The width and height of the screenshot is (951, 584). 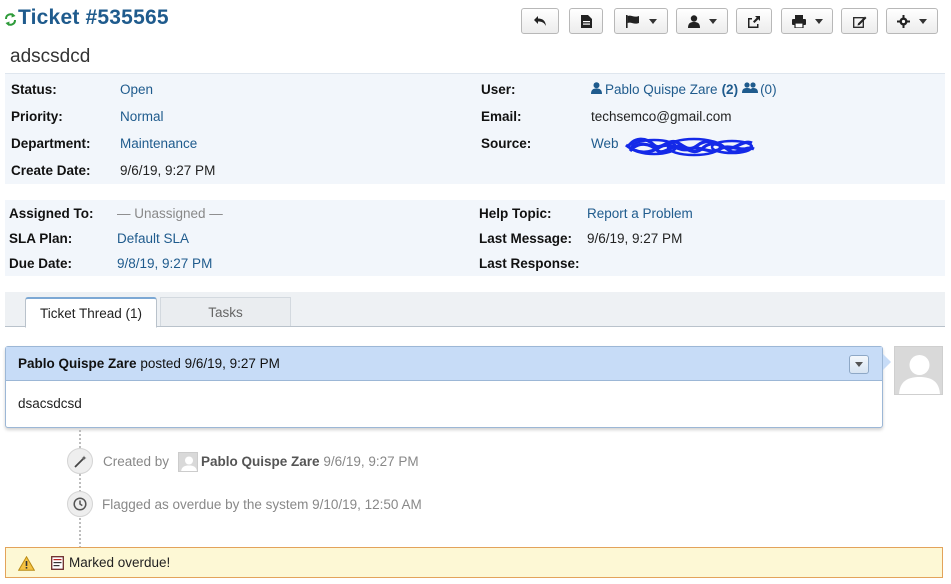 What do you see at coordinates (515, 213) in the screenshot?
I see `help-topic-label: Help Topic:` at bounding box center [515, 213].